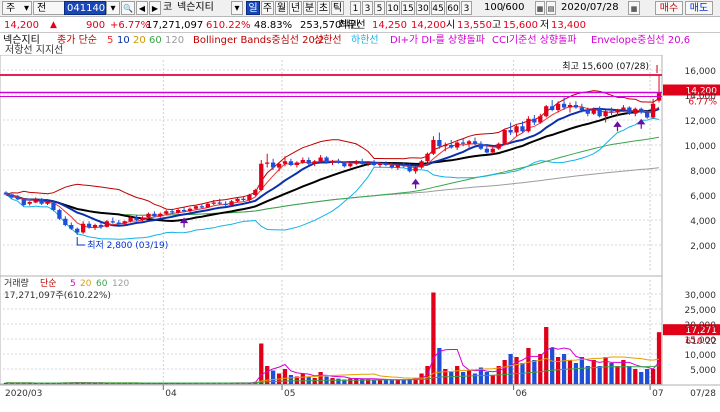 Image resolution: width=720 pixels, height=412 pixels. I want to click on volume-ratio: 610.22%, so click(228, 25).